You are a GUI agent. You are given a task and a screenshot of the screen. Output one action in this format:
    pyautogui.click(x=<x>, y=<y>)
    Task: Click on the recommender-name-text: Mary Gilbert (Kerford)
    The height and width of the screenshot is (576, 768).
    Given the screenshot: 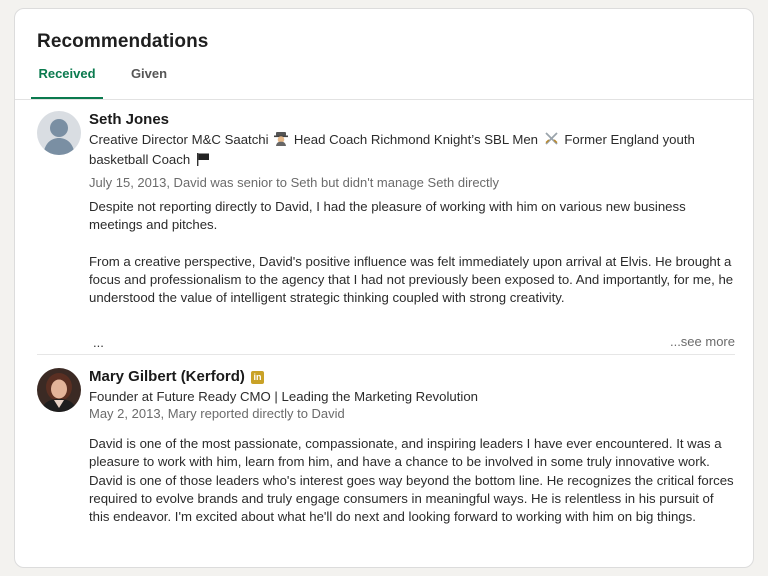 What is the action you would take?
    pyautogui.click(x=167, y=376)
    